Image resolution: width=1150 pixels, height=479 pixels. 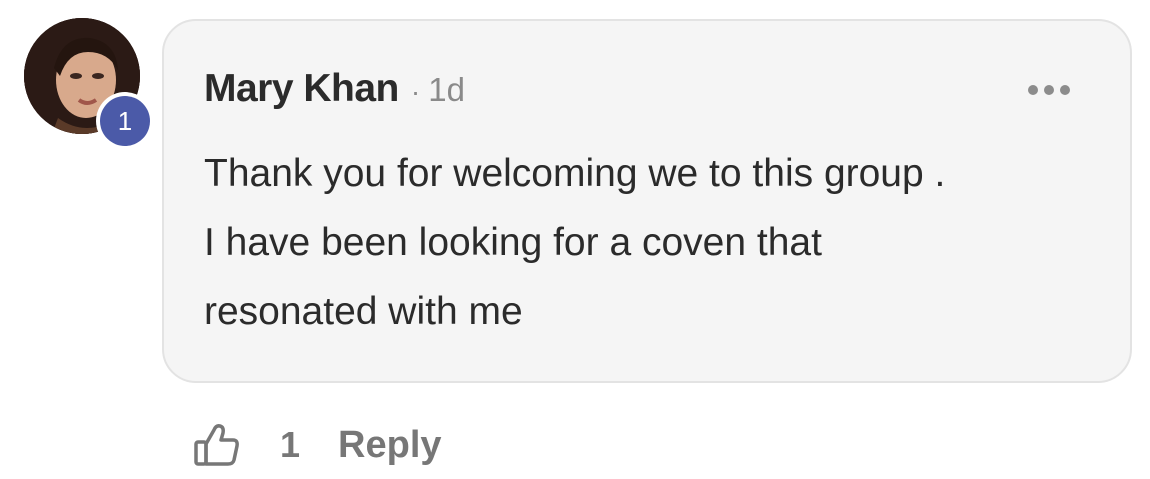 I want to click on ellipsis-icon, so click(x=1049, y=90).